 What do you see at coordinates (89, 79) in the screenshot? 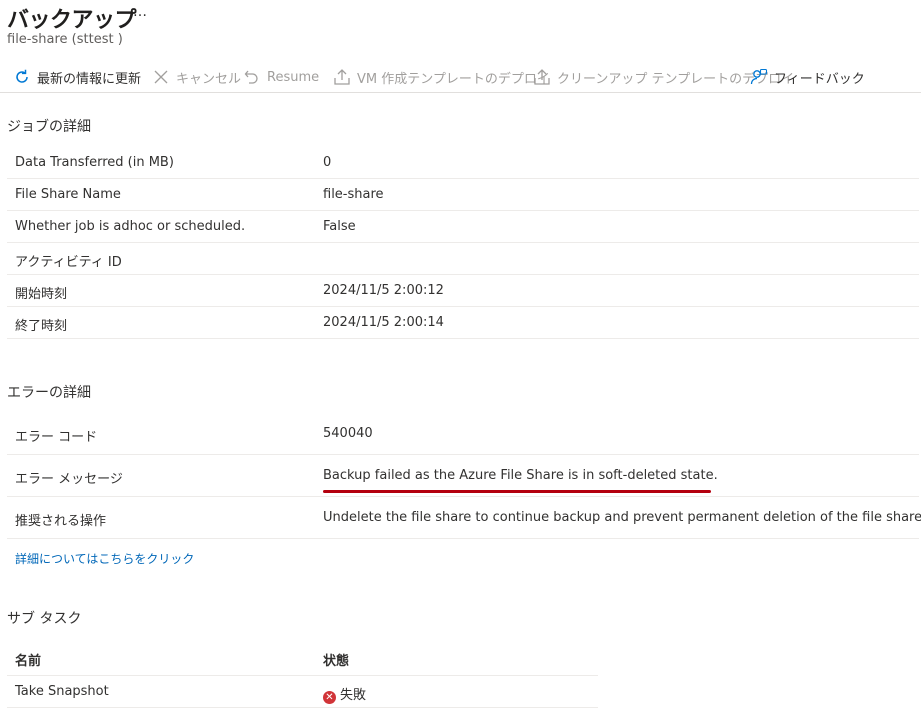
I see `refresh-label: 最新の情報に更新` at bounding box center [89, 79].